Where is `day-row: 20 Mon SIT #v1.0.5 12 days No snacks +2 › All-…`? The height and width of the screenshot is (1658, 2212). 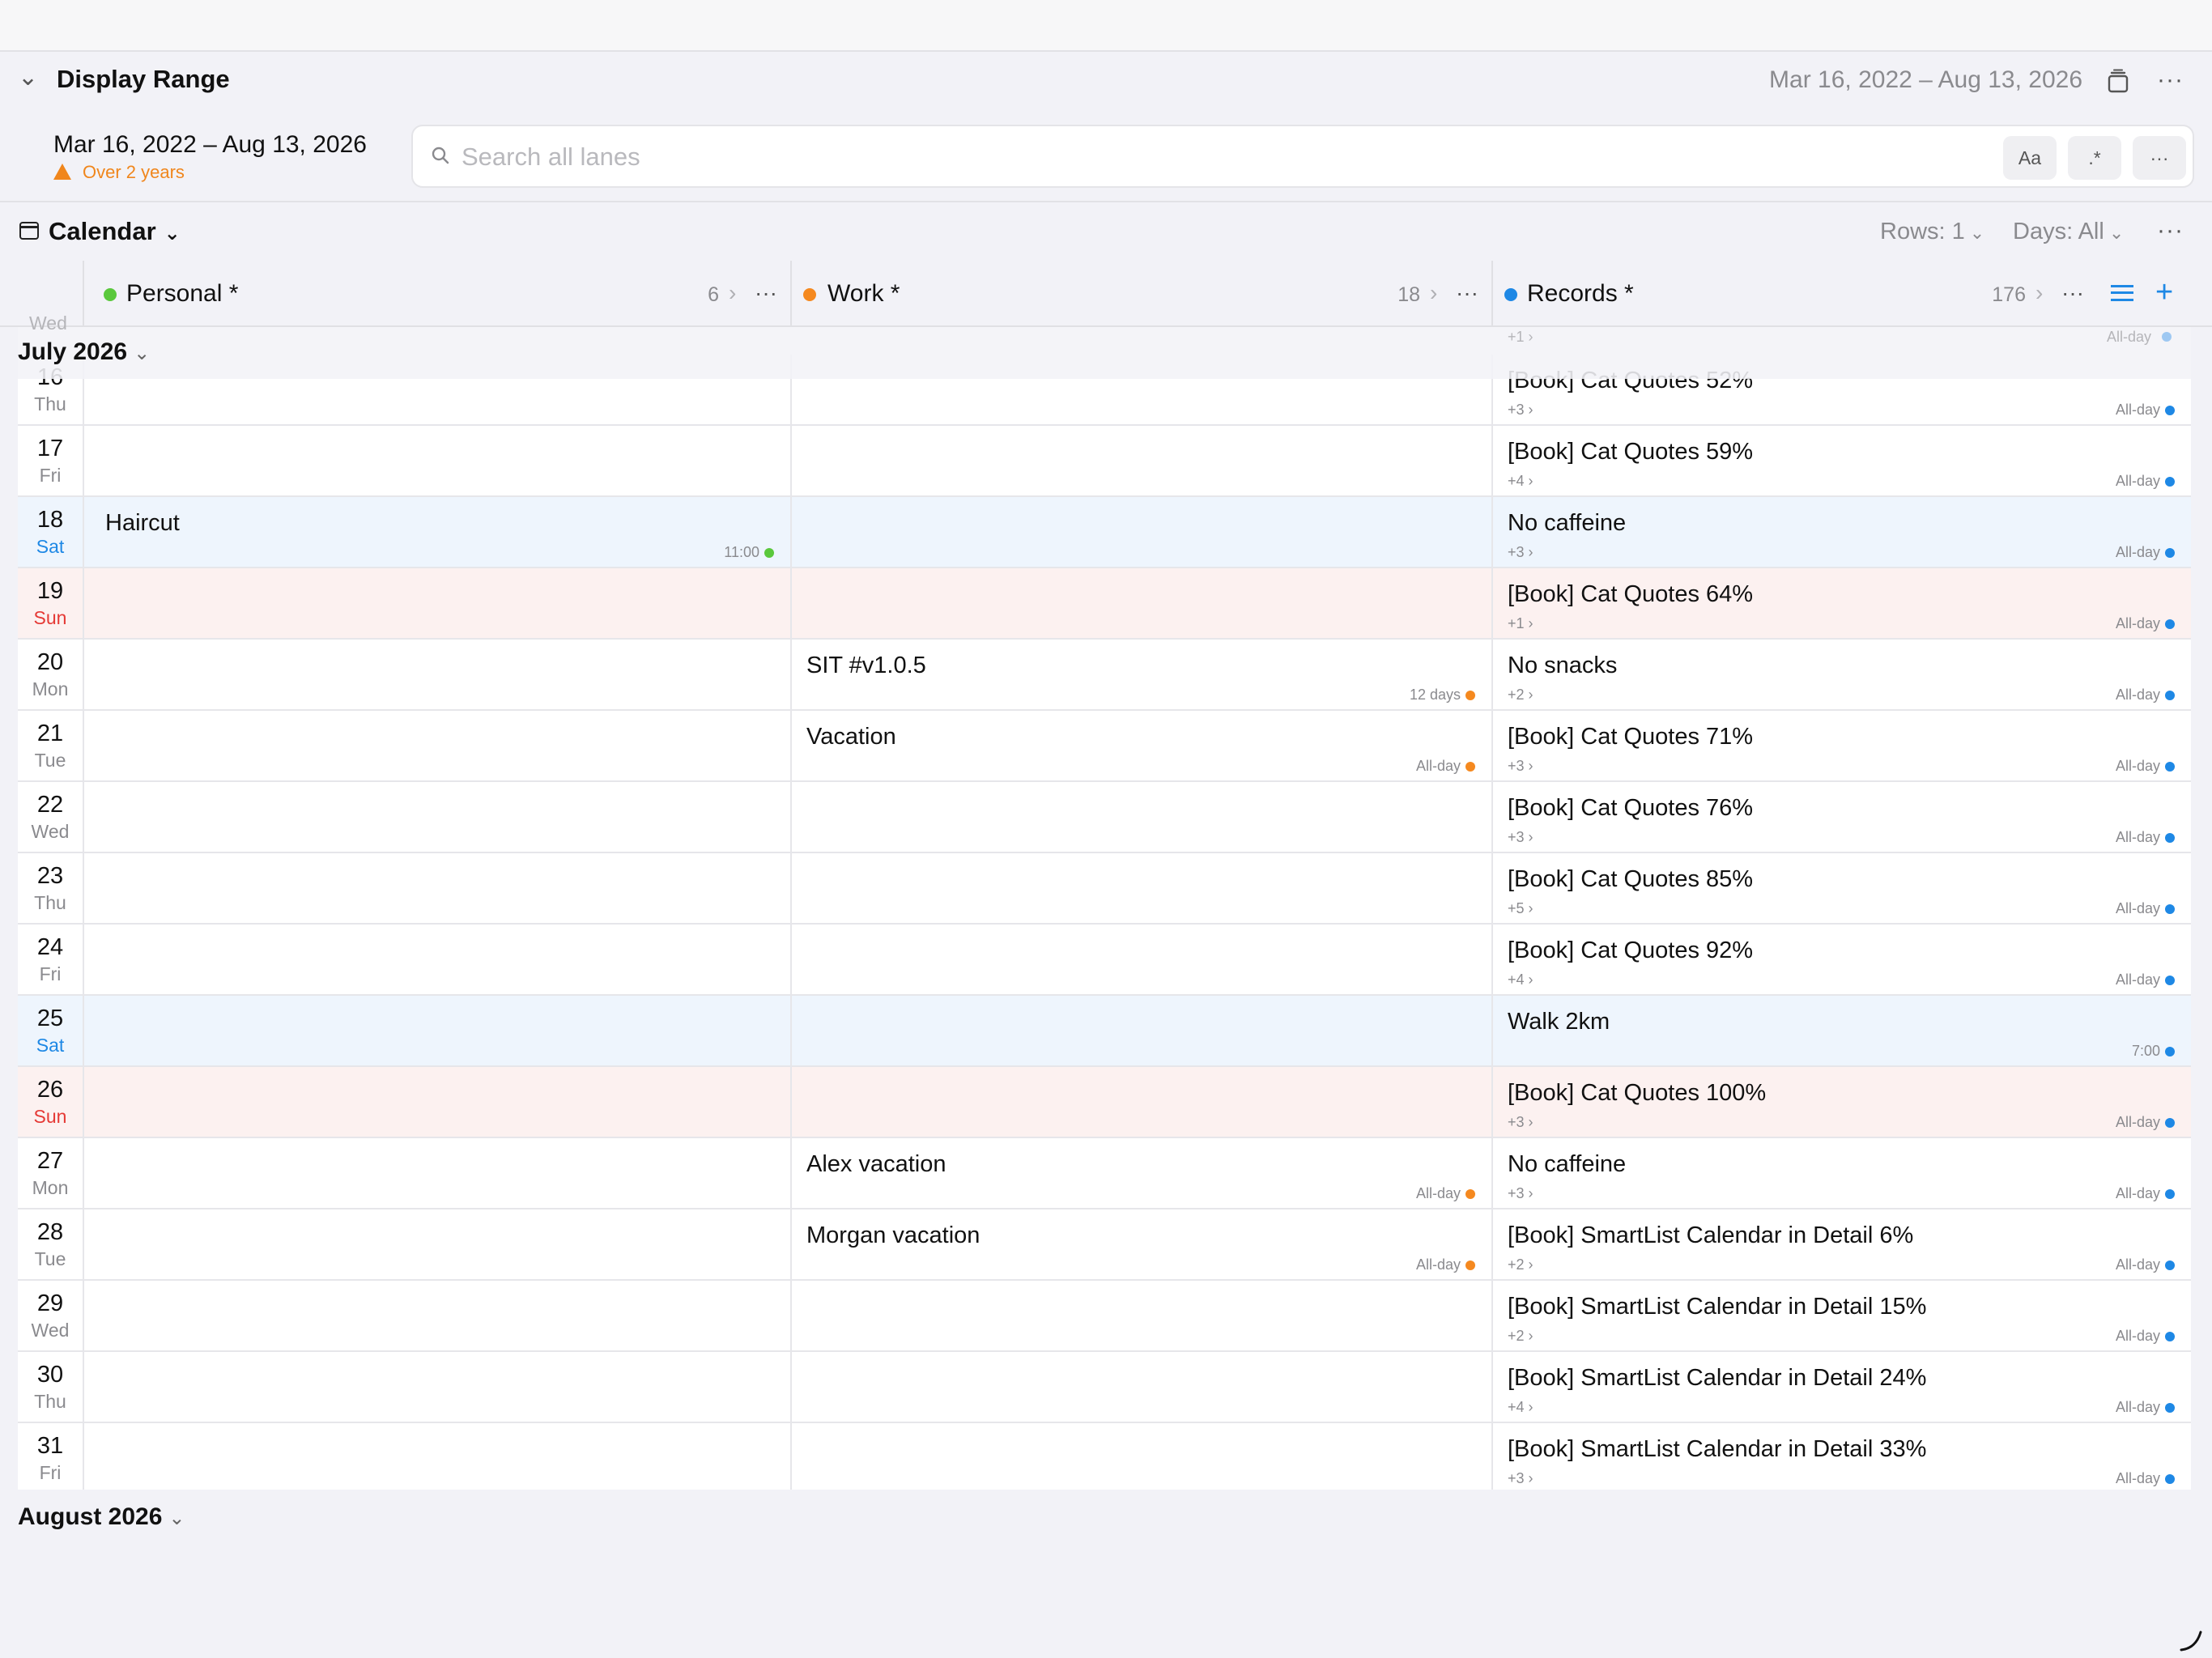 day-row: 20 Mon SIT #v1.0.5 12 days No snacks +2 › All-… is located at coordinates (1104, 675).